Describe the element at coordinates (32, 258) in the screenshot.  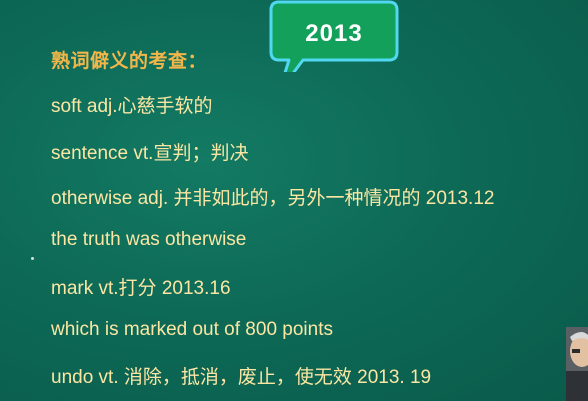
I see `laser-pointer-dot` at that location.